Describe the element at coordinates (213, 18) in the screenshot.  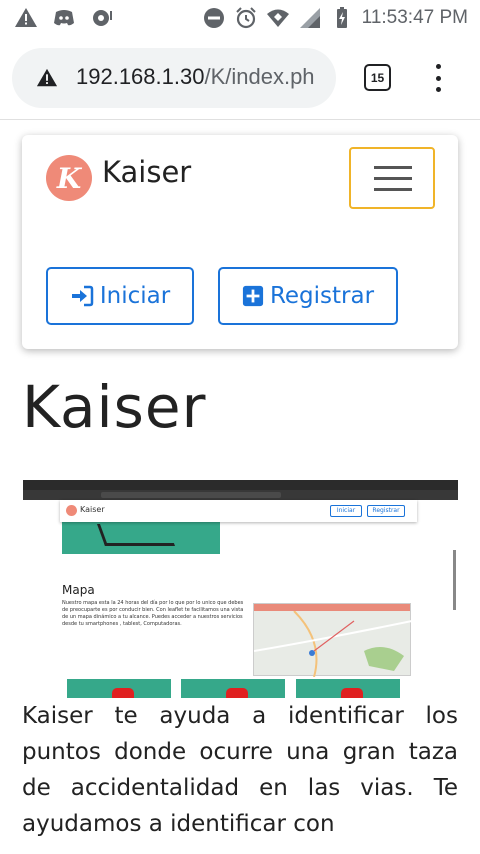
I see `do-not-disturb-icon` at that location.